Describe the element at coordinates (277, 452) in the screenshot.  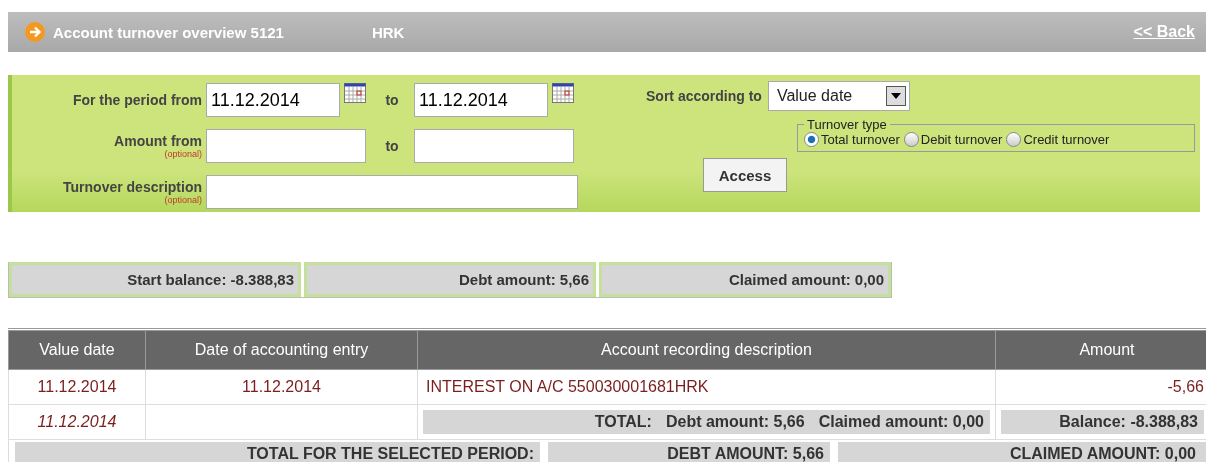
I see `period-total-label: TOTAL FOR THE SELECTED PERIOD:` at that location.